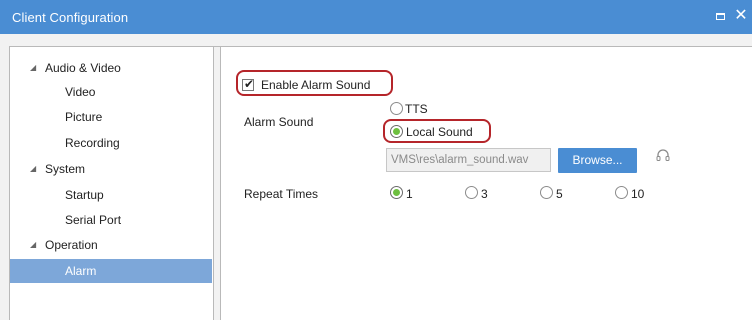  What do you see at coordinates (93, 220) in the screenshot?
I see `tree-item-label: Serial Port` at bounding box center [93, 220].